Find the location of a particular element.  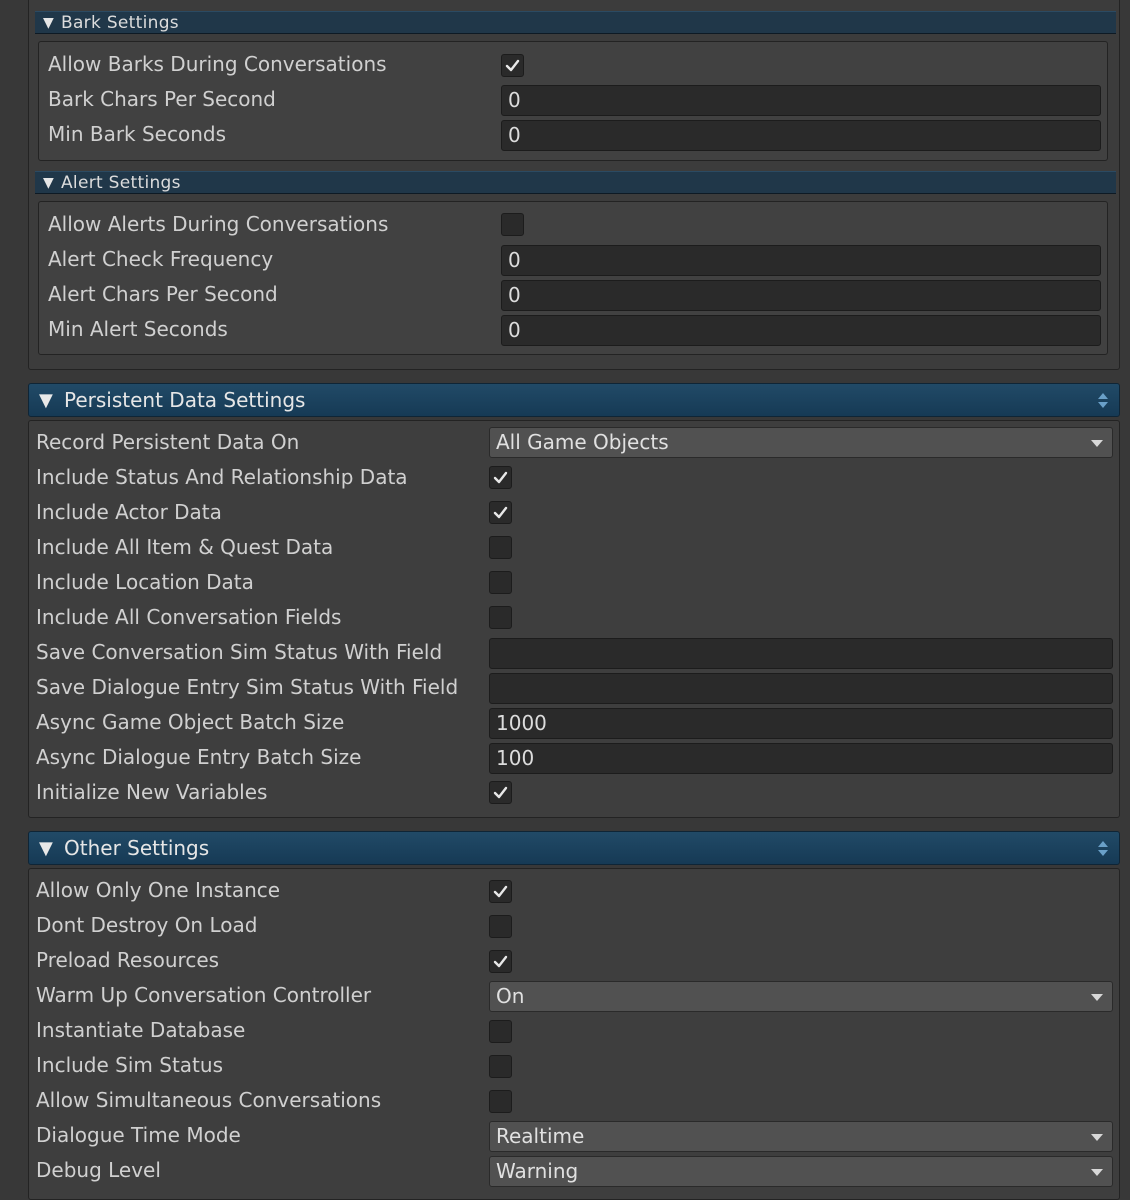

time-mode-label: Dialogue Time Mode is located at coordinates (138, 1135).